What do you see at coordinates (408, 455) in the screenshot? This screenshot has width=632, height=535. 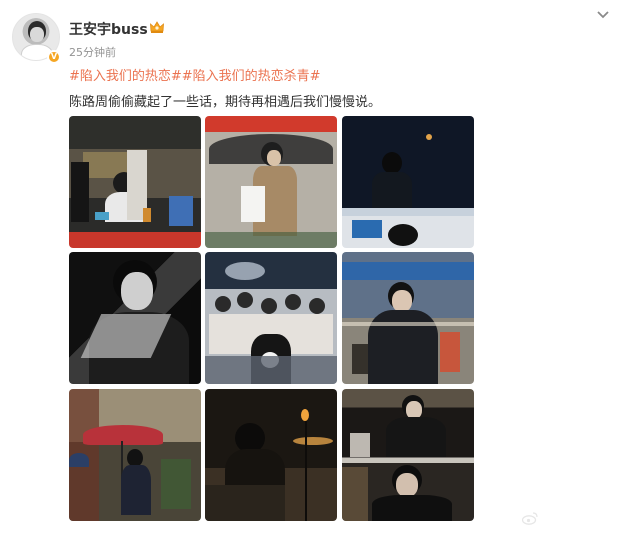 I see `photo-9-suit-portrait` at bounding box center [408, 455].